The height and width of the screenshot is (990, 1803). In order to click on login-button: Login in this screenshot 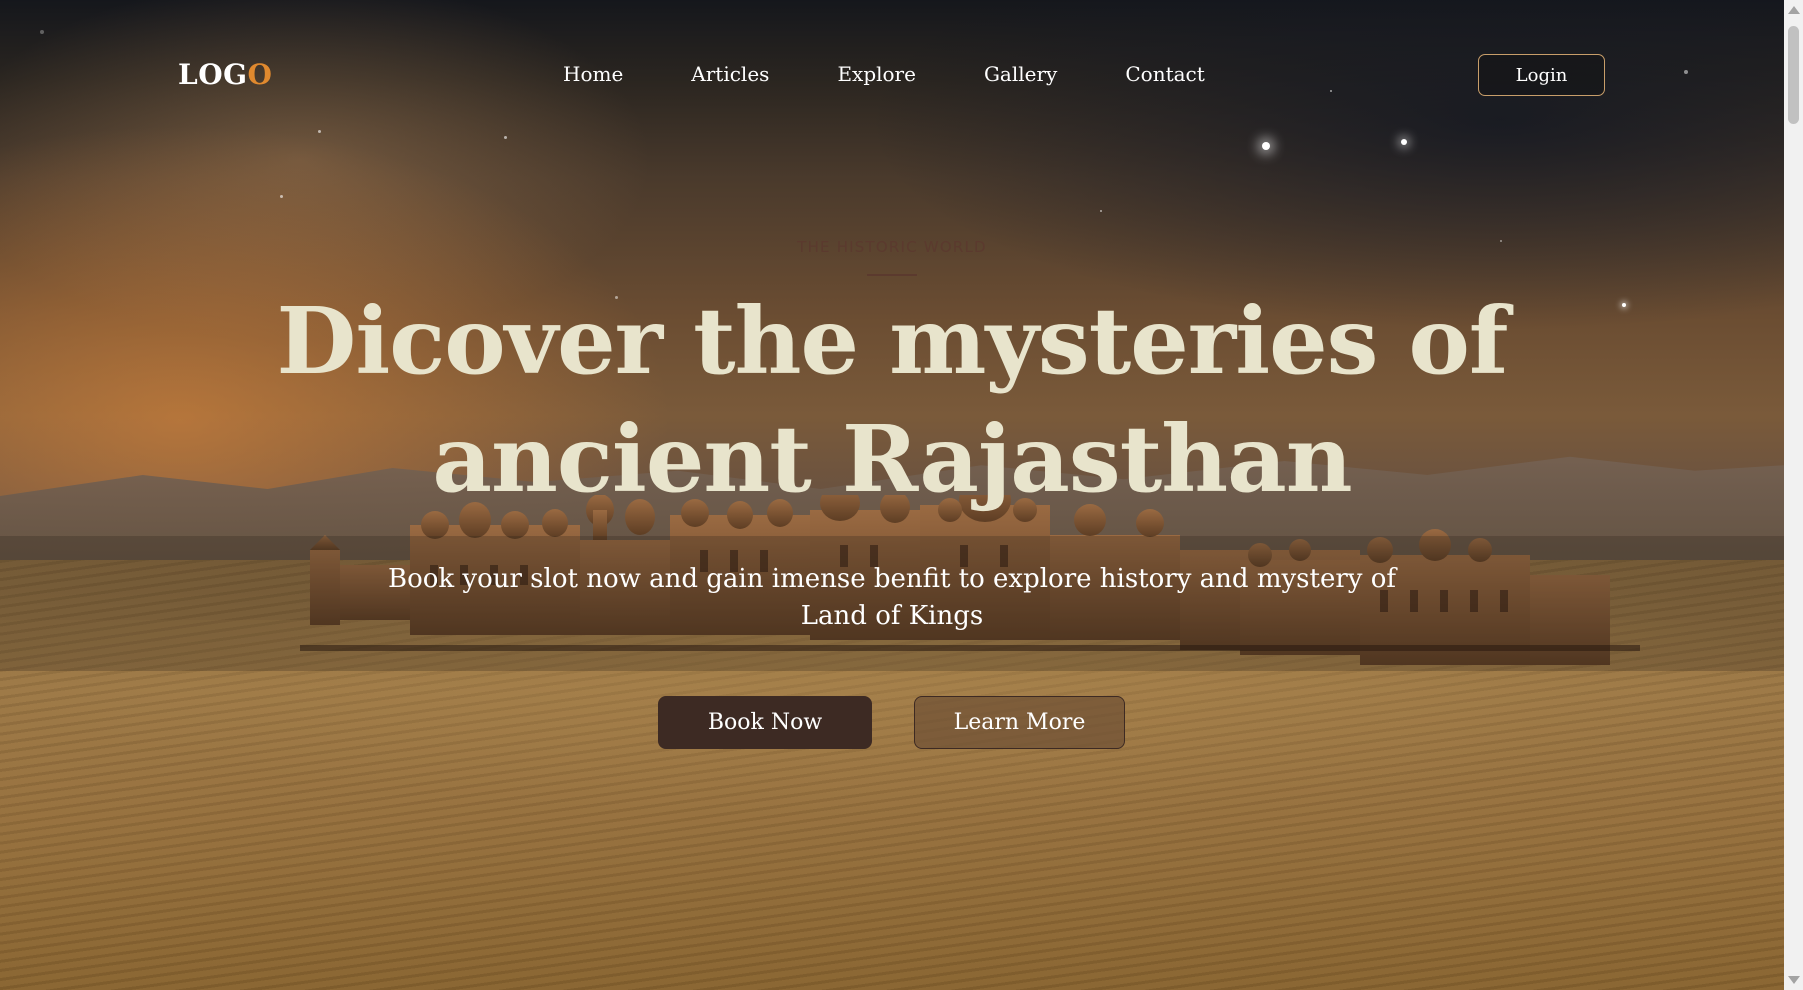, I will do `click(1541, 75)`.